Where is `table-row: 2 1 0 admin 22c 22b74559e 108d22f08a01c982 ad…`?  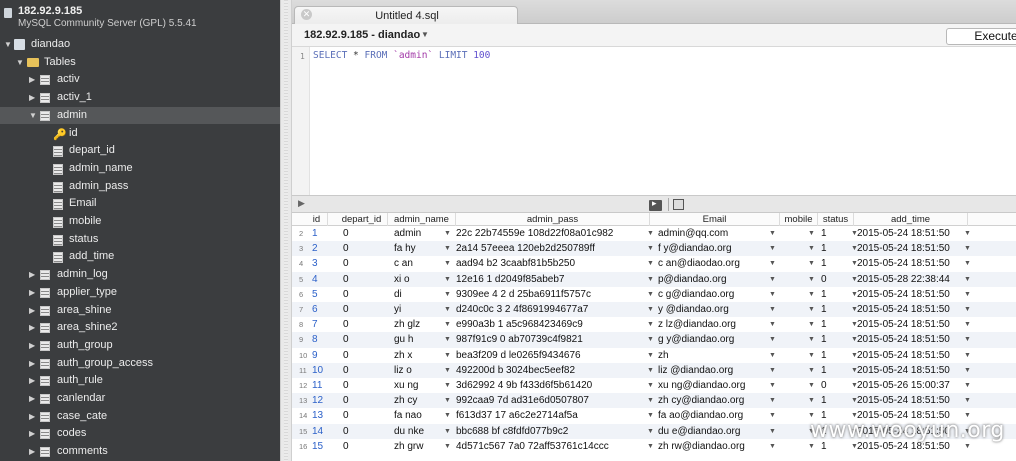
table-row: 2 1 0 admin 22c 22b74559e 108d22f08a01c982 ad… is located at coordinates (654, 233).